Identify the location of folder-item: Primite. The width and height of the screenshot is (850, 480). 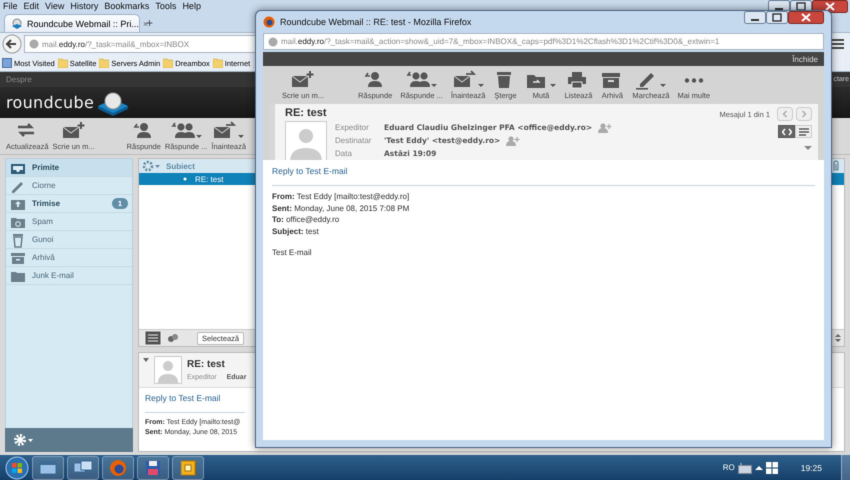
(69, 168).